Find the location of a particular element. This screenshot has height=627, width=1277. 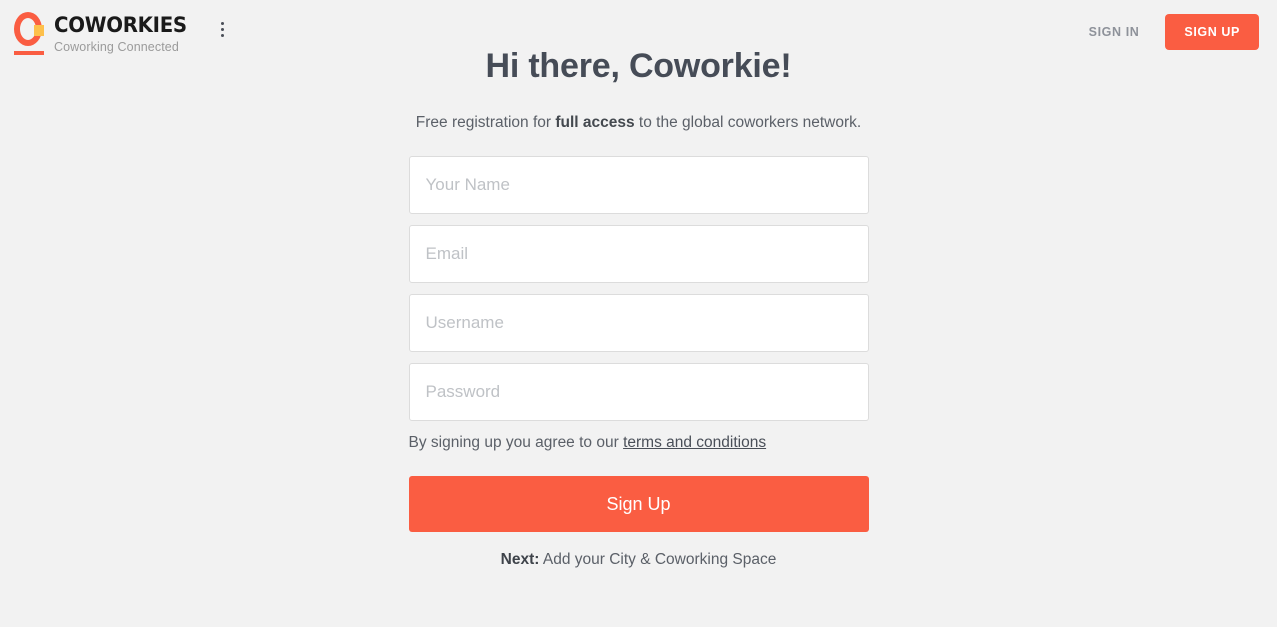

subtitle-part-1: Free registration for is located at coordinates (485, 122).